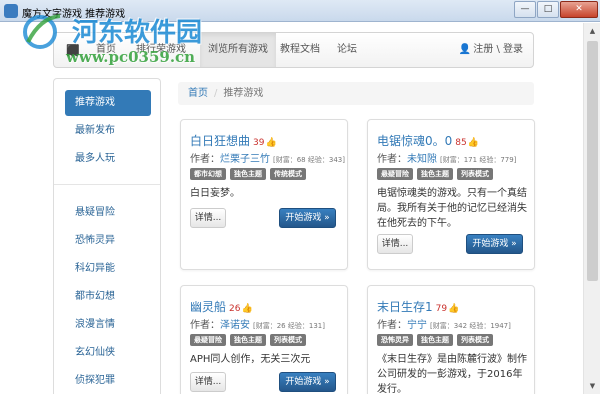  Describe the element at coordinates (525, 9) in the screenshot. I see `minimize-button: —` at that location.